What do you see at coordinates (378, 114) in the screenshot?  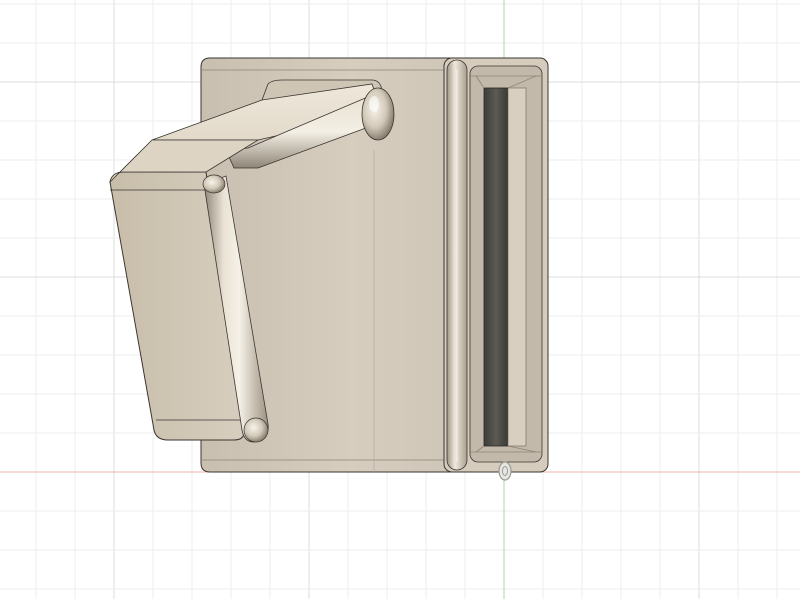 I see `arm-joint-ball` at bounding box center [378, 114].